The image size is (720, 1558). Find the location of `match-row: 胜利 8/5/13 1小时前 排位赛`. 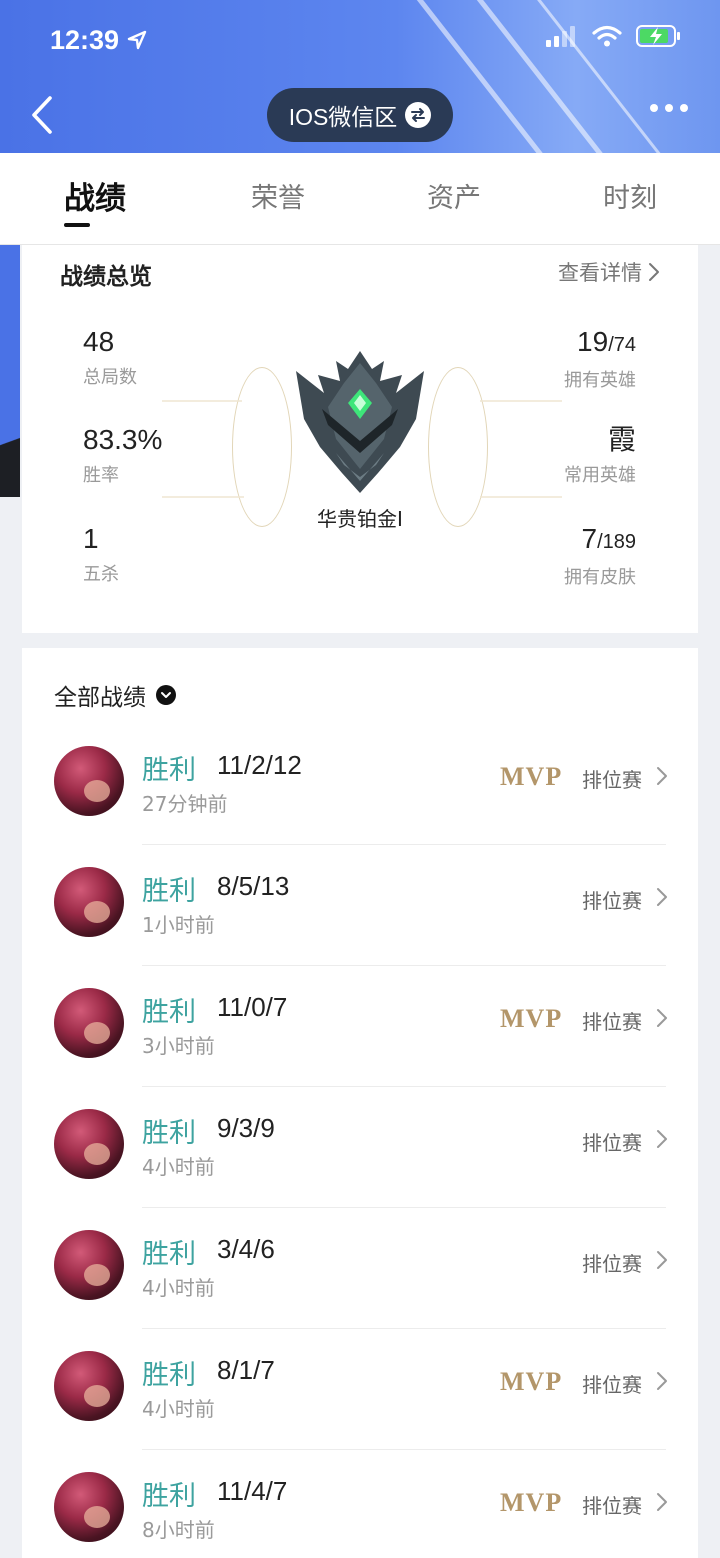

match-row: 胜利 8/5/13 1小时前 排位赛 is located at coordinates (360, 905).